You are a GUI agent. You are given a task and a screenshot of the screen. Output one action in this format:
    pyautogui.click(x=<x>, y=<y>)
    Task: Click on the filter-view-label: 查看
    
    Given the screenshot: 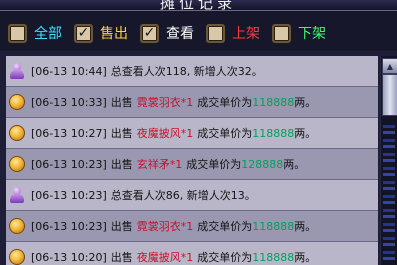 What is the action you would take?
    pyautogui.click(x=180, y=34)
    